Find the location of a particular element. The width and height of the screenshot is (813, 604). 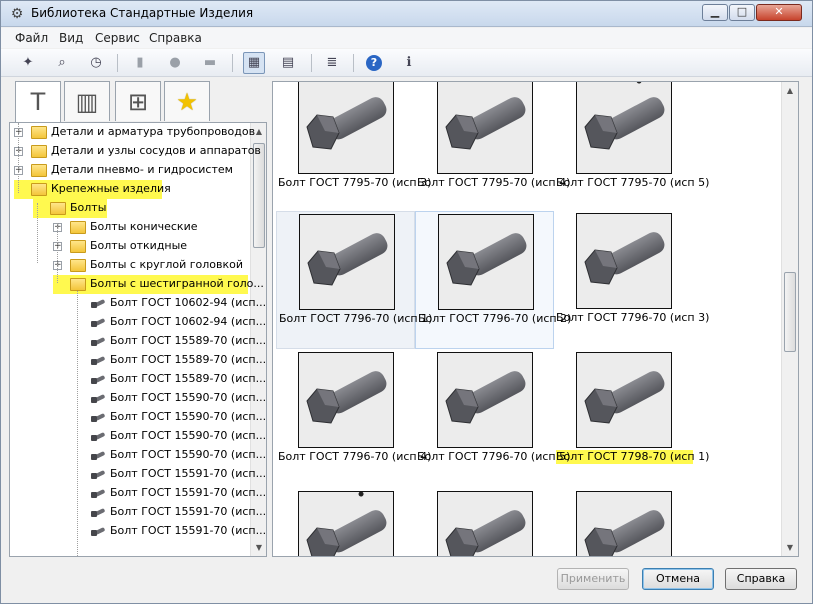

window-title: Библиотека Стандартные Изделия is located at coordinates (142, 13).